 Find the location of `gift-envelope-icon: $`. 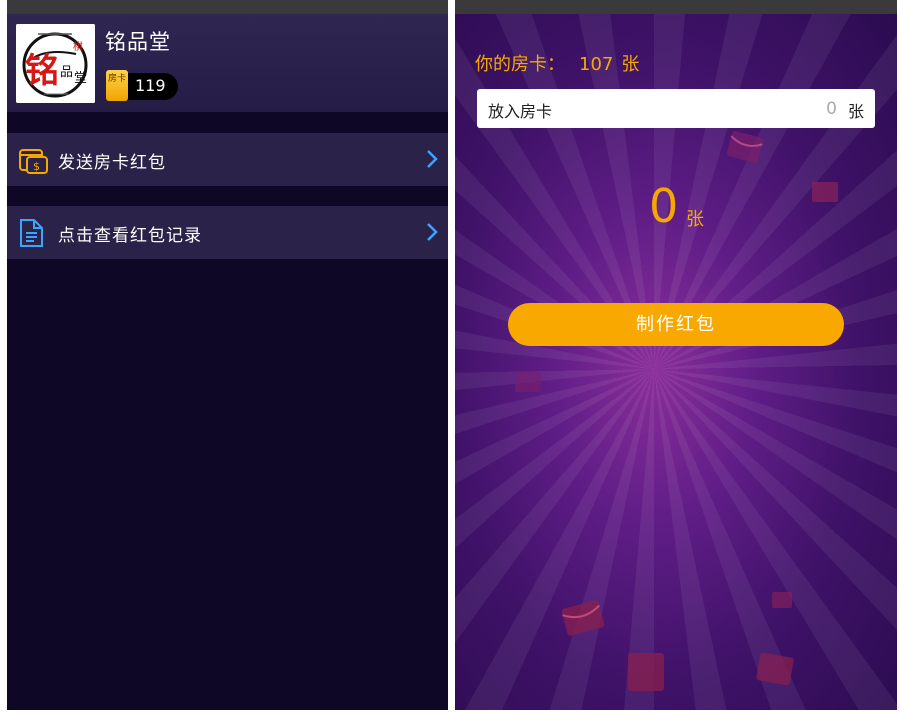

gift-envelope-icon: $ is located at coordinates (33, 162).